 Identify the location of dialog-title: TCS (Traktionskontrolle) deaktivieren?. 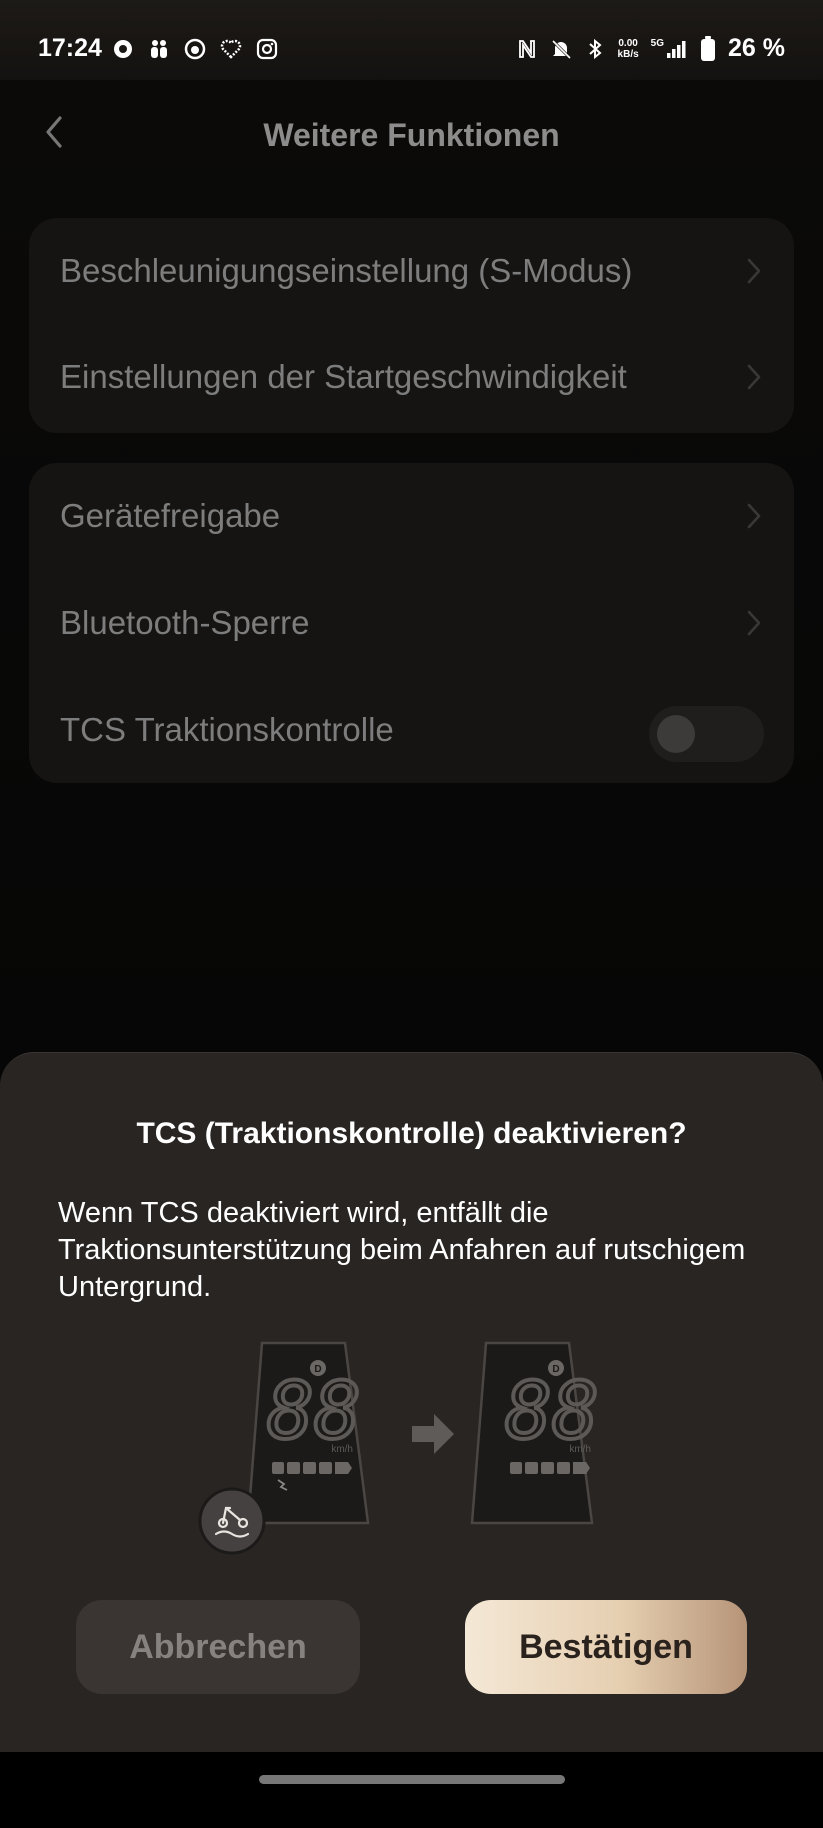
(411, 1133).